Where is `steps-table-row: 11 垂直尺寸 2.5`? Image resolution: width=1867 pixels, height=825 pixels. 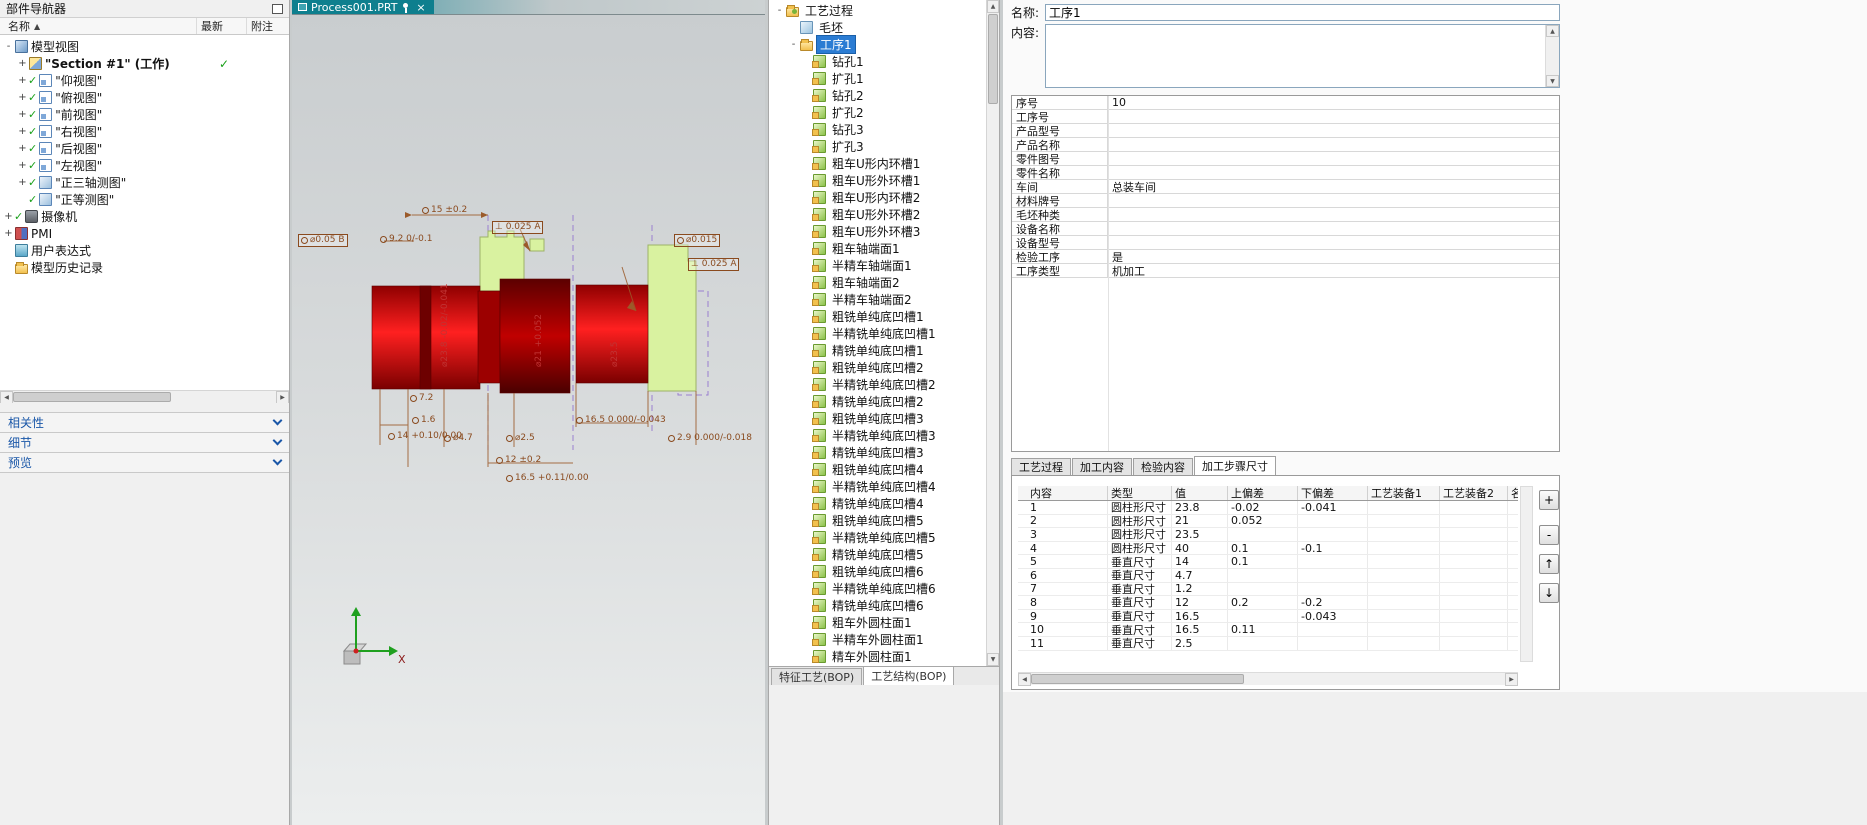
steps-table-row: 11 垂直尺寸 2.5 is located at coordinates (1268, 643).